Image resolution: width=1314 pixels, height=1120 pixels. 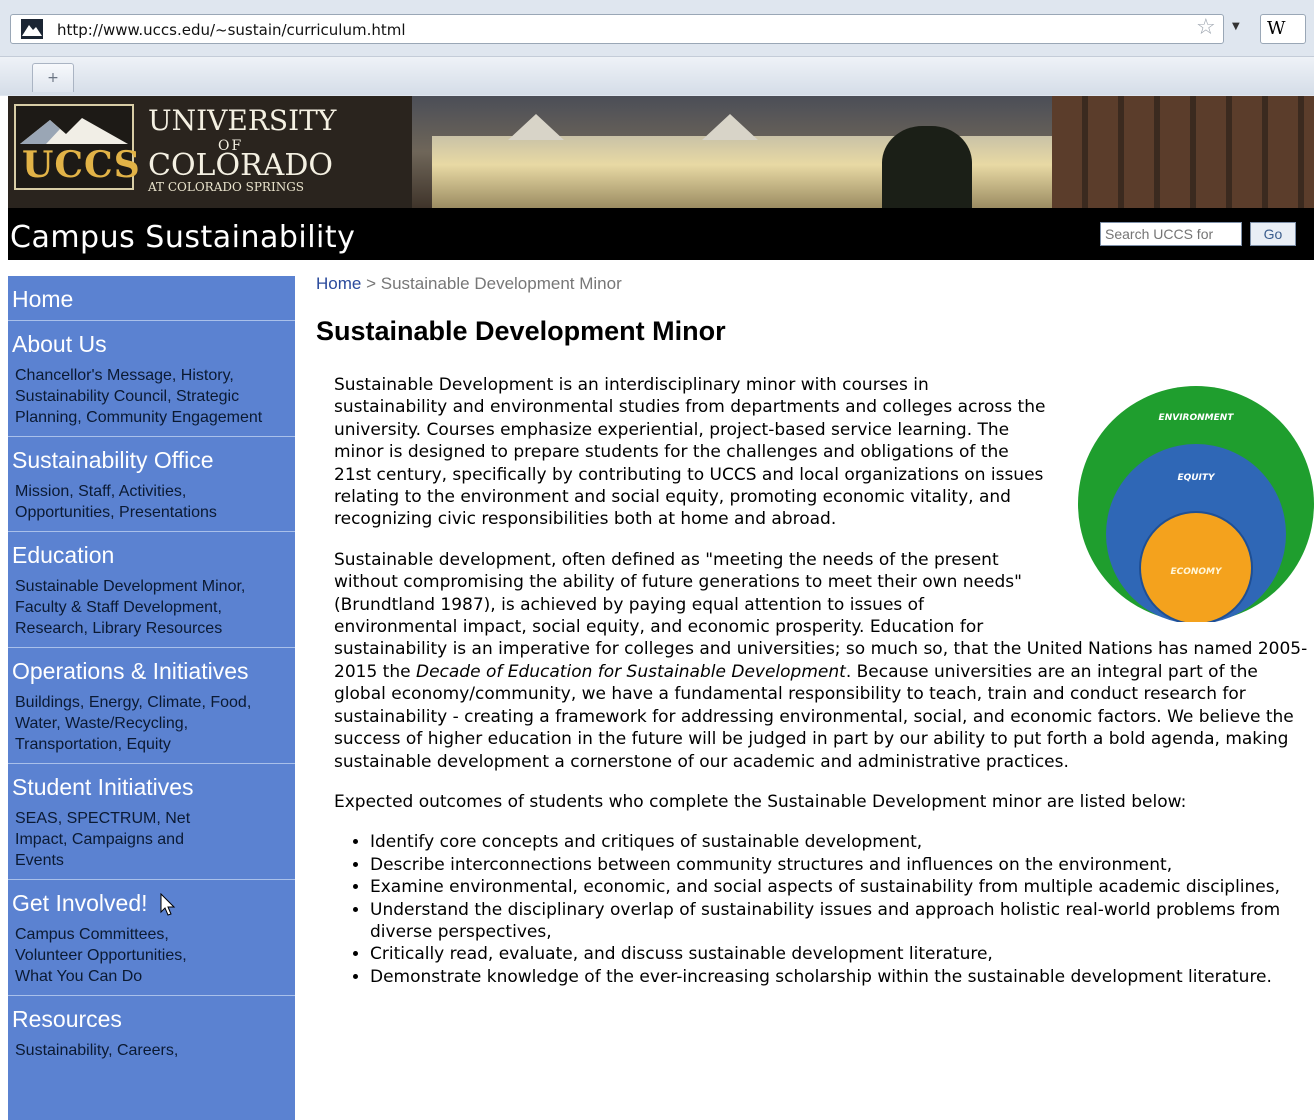 I want to click on sidebar-item-resources: Resources Sustainability, Careers,, so click(x=151, y=1032).